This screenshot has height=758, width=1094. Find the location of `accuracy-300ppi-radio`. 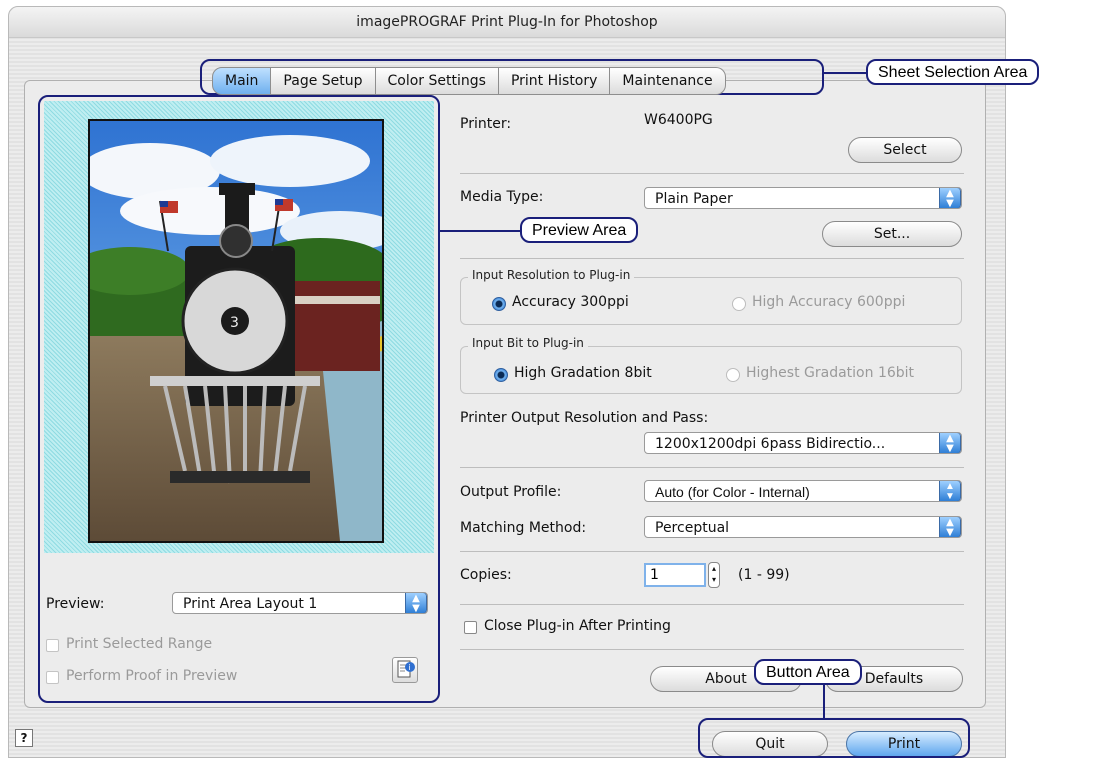

accuracy-300ppi-radio is located at coordinates (499, 304).